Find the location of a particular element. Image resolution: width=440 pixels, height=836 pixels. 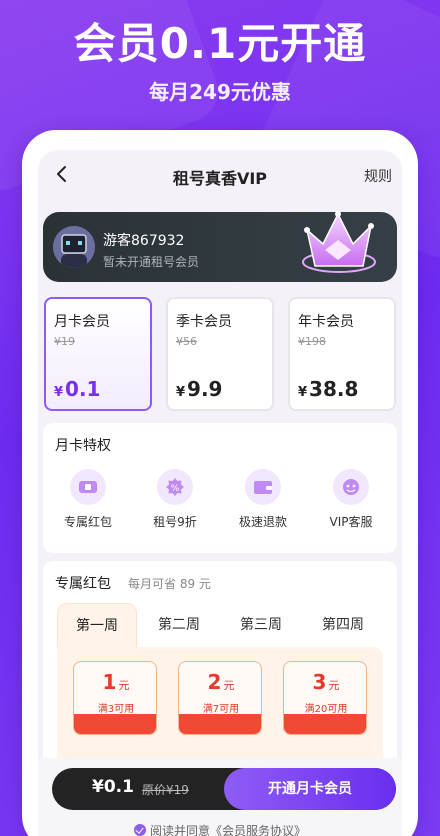

avatar is located at coordinates (74, 247).